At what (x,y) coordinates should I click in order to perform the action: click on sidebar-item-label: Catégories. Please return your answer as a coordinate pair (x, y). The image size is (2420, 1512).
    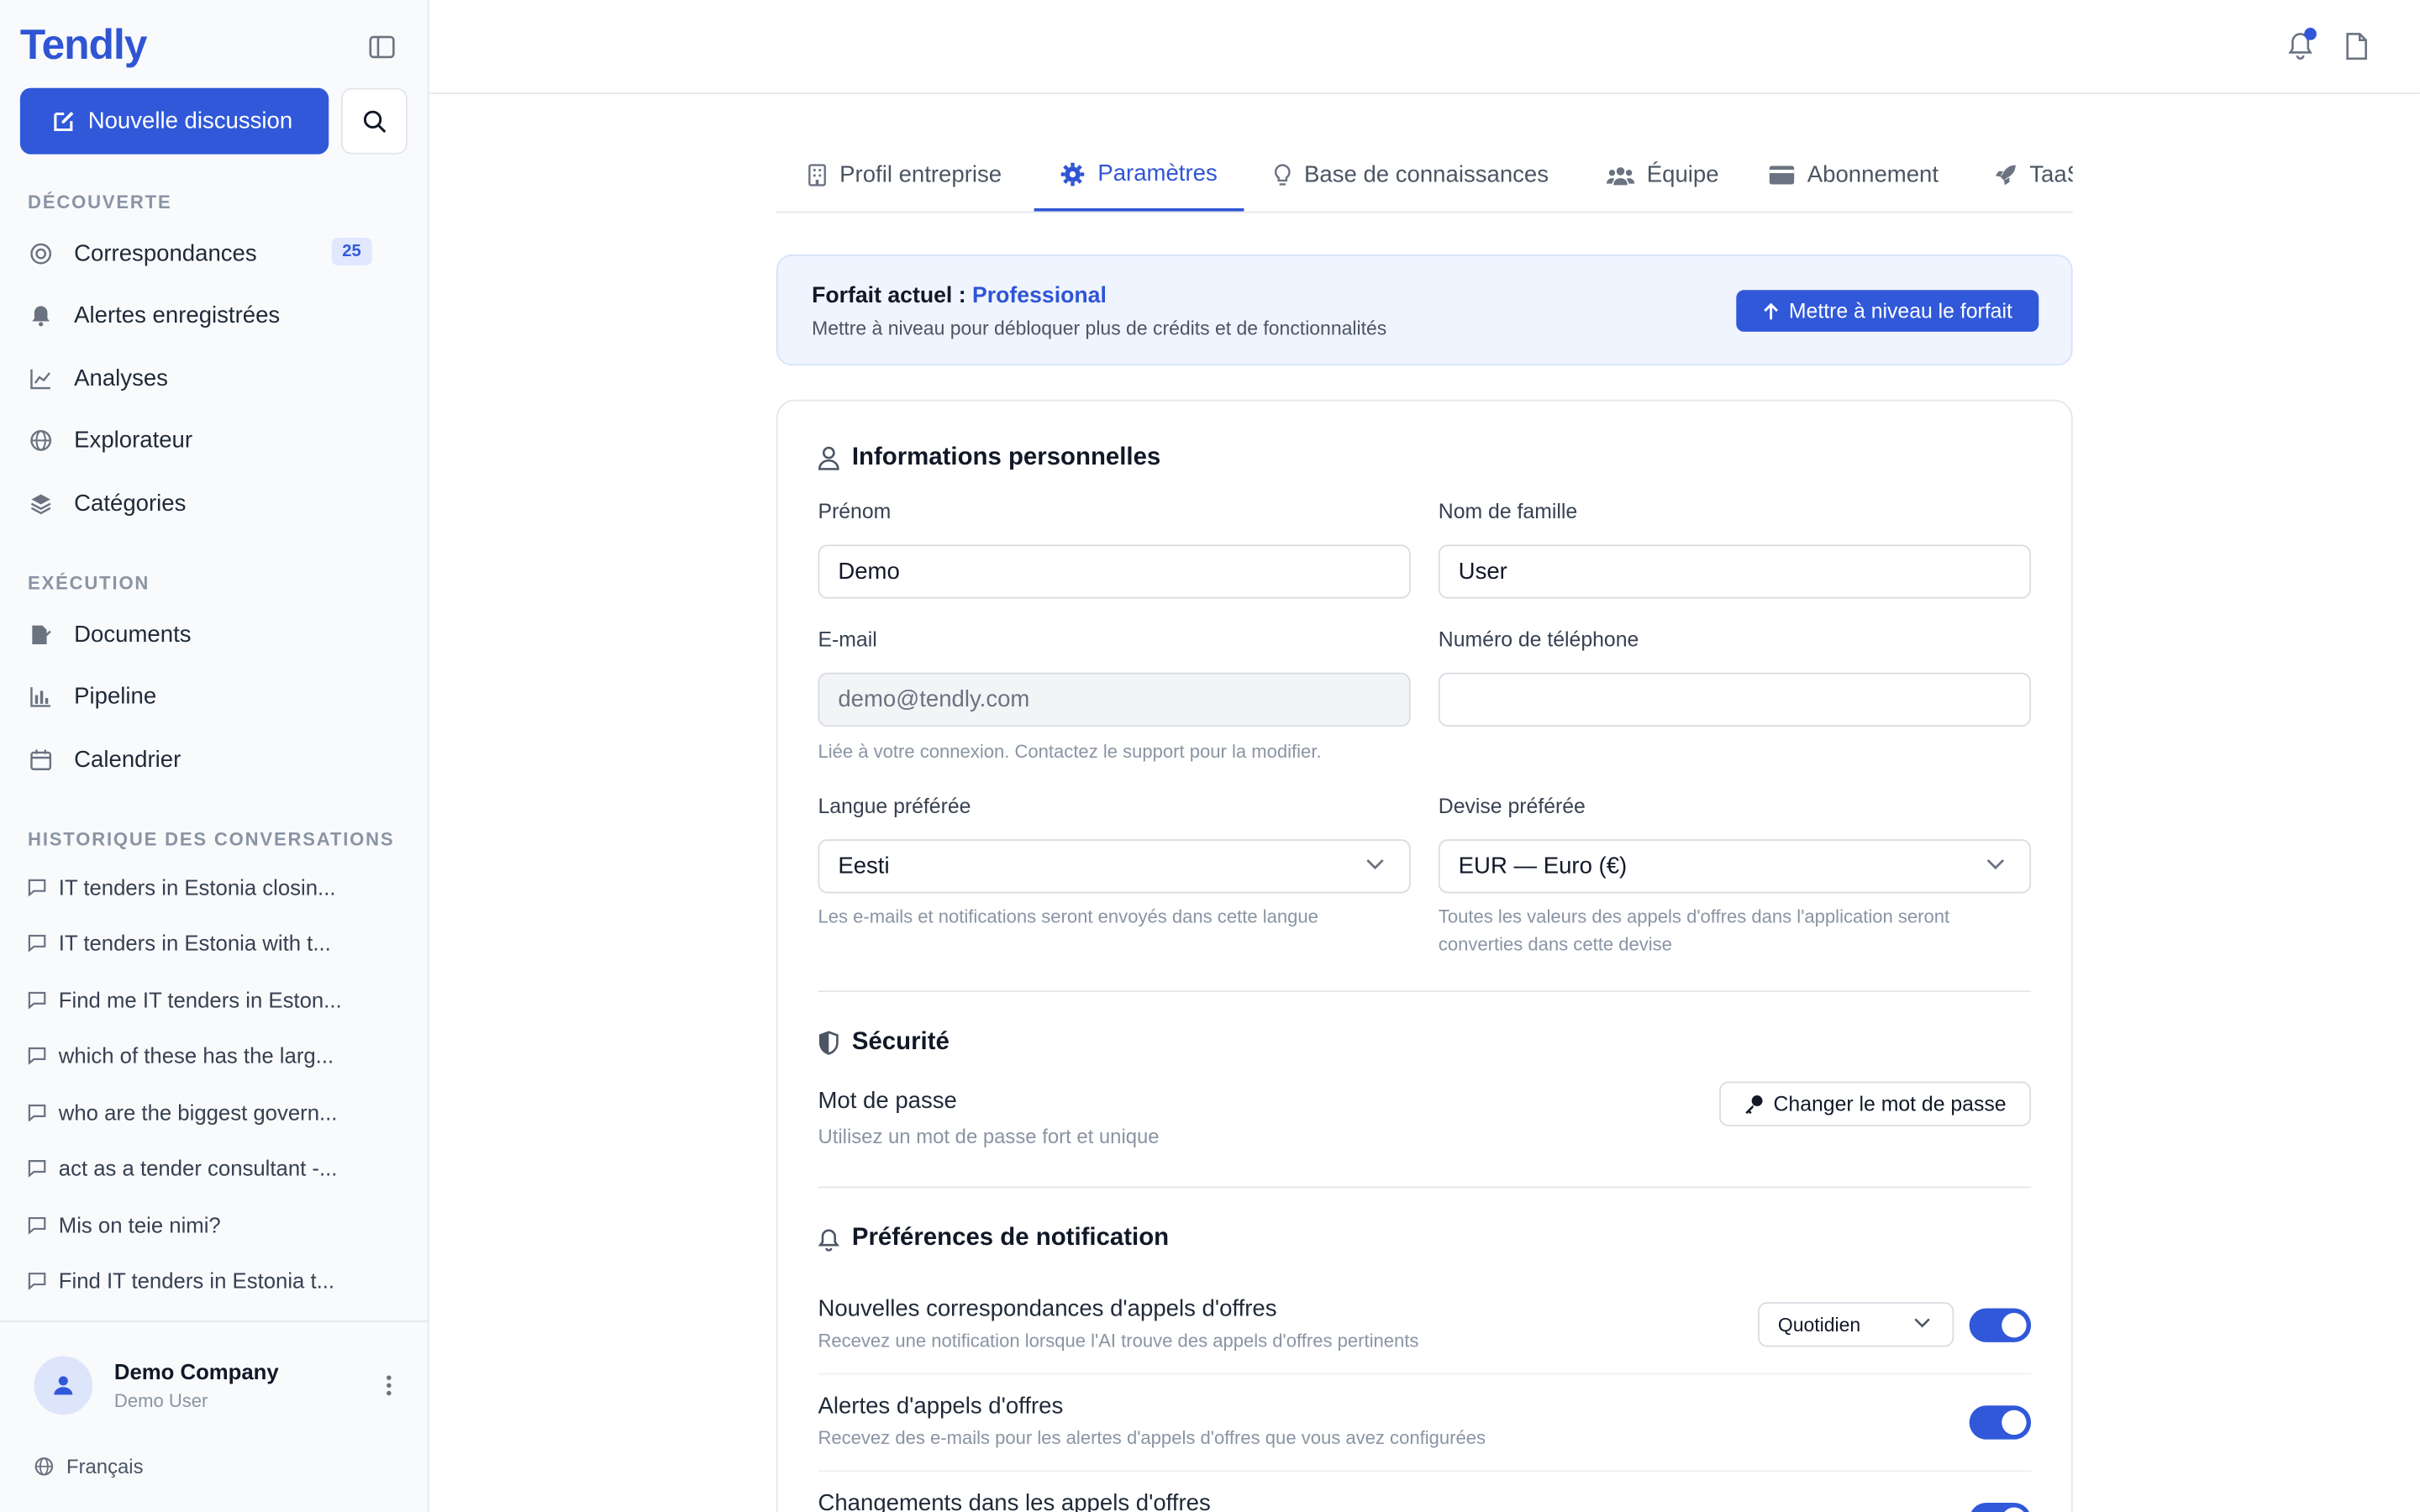
    Looking at the image, I should click on (130, 503).